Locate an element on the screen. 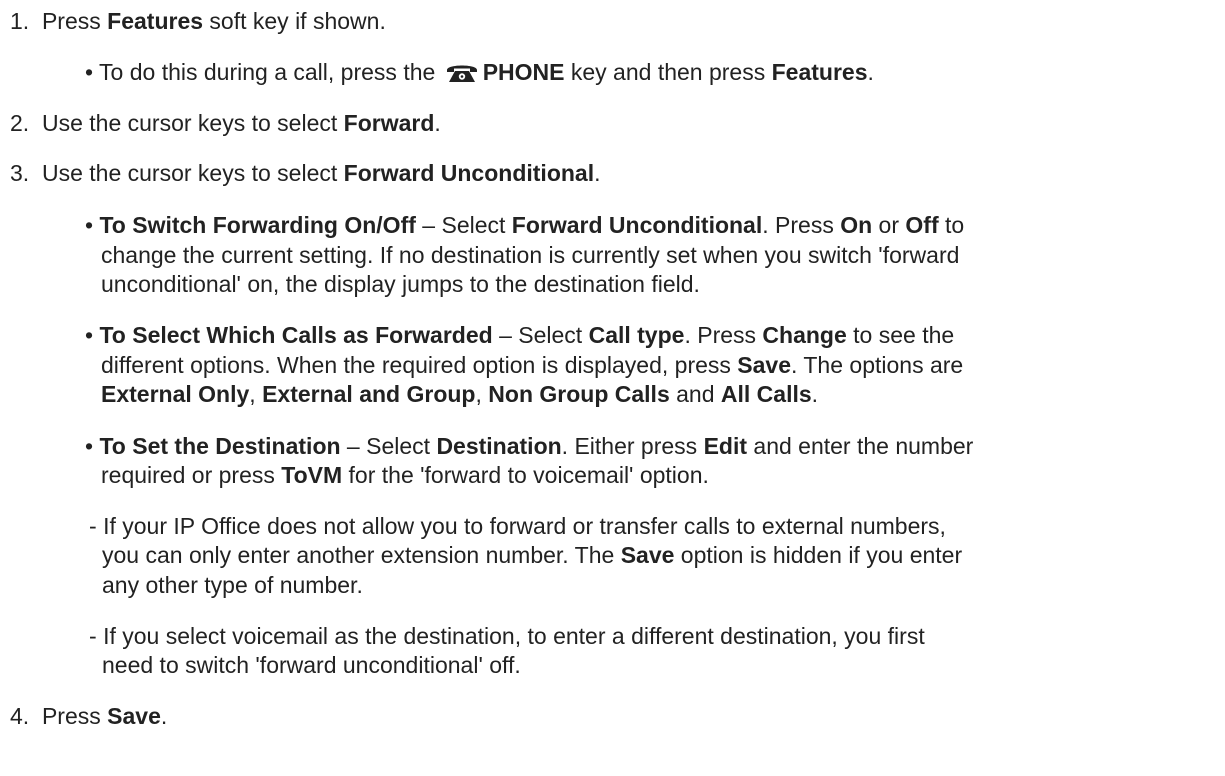 The width and height of the screenshot is (1225, 776). telephone-handset-icon is located at coordinates (461, 73).